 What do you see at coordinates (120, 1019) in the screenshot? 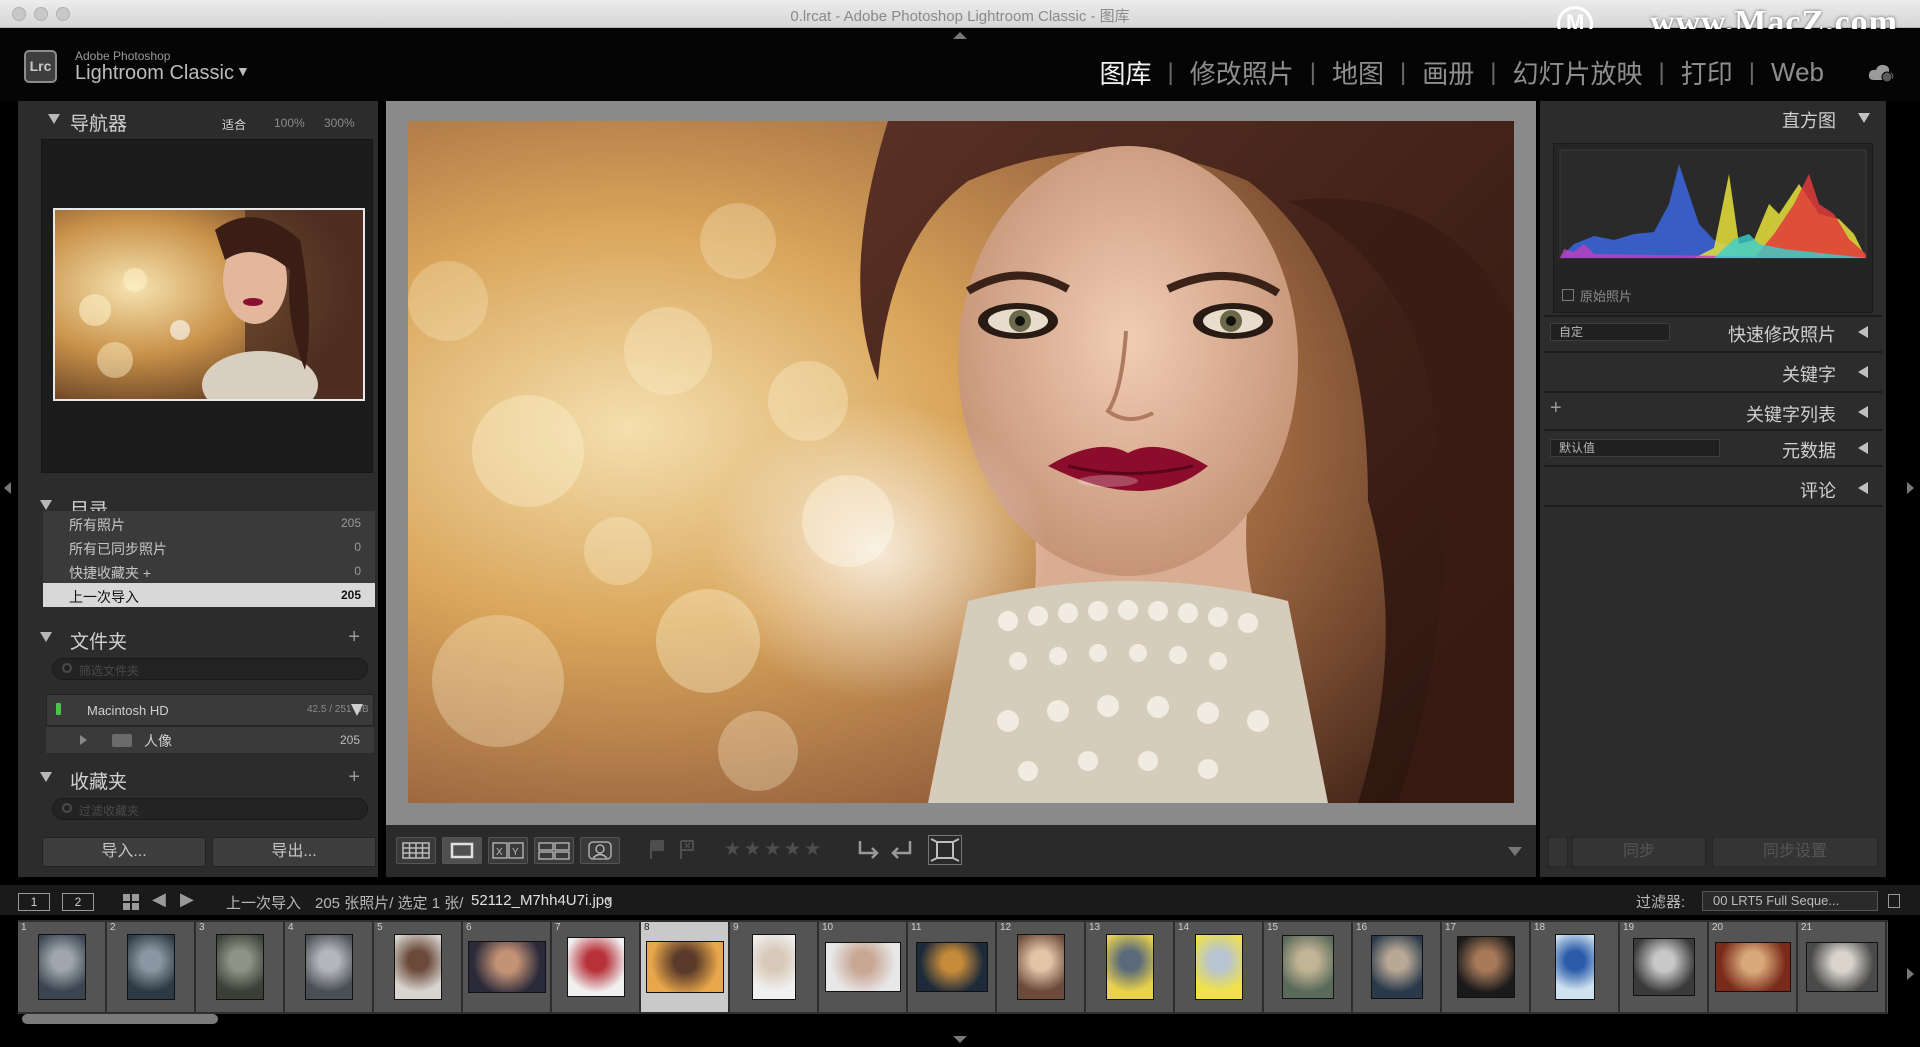
I see `filmstrip-scrollbar` at bounding box center [120, 1019].